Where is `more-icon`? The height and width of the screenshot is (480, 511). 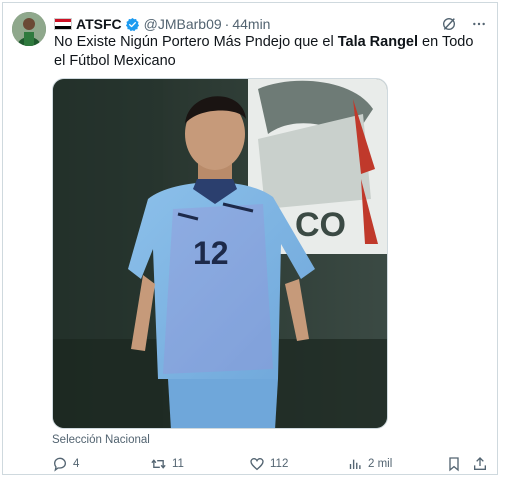
more-icon is located at coordinates (479, 24).